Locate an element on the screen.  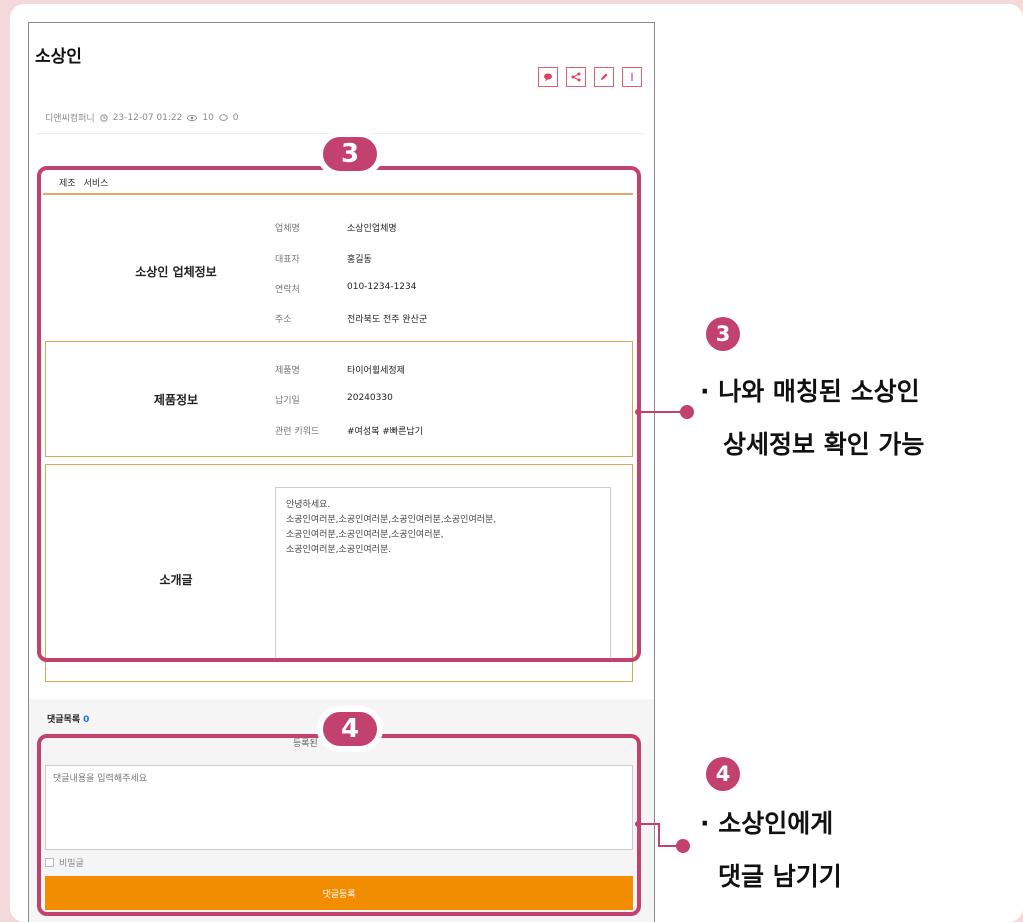
edit-icon is located at coordinates (604, 76).